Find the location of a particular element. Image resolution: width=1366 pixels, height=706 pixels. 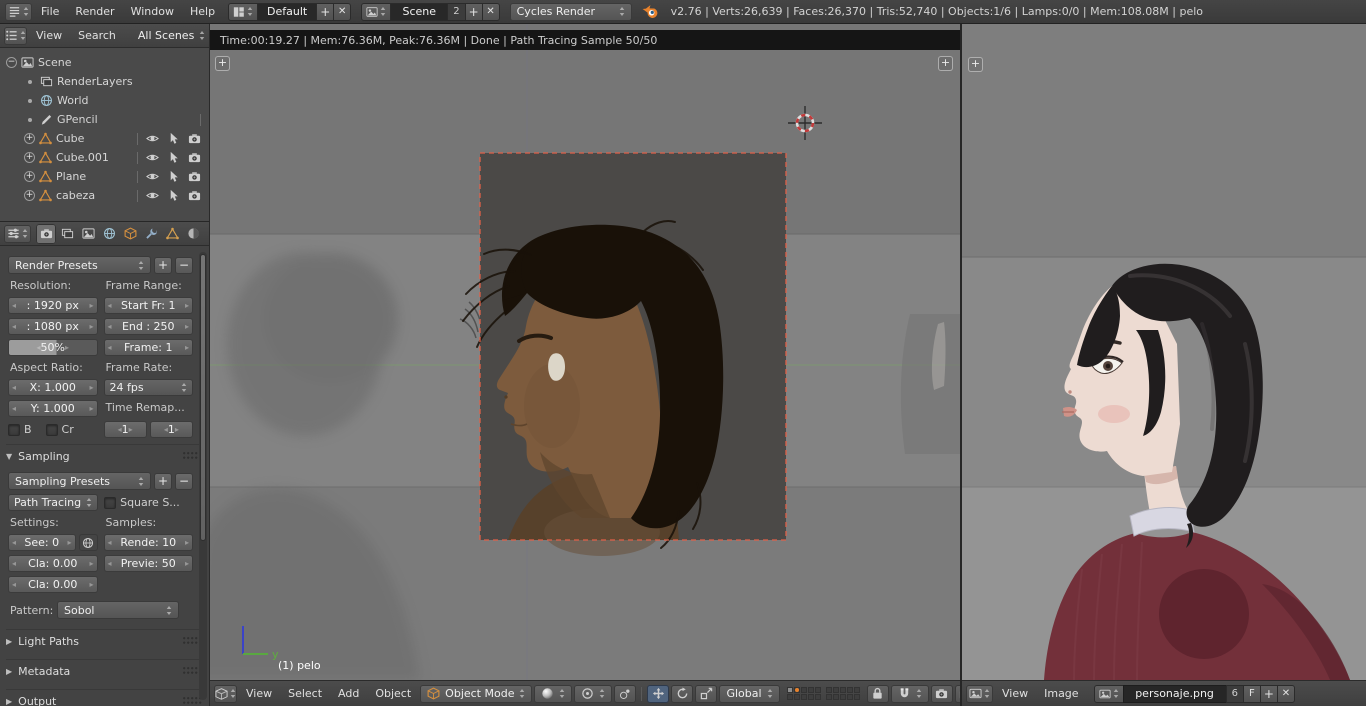

tab-object-data is located at coordinates (172, 234).